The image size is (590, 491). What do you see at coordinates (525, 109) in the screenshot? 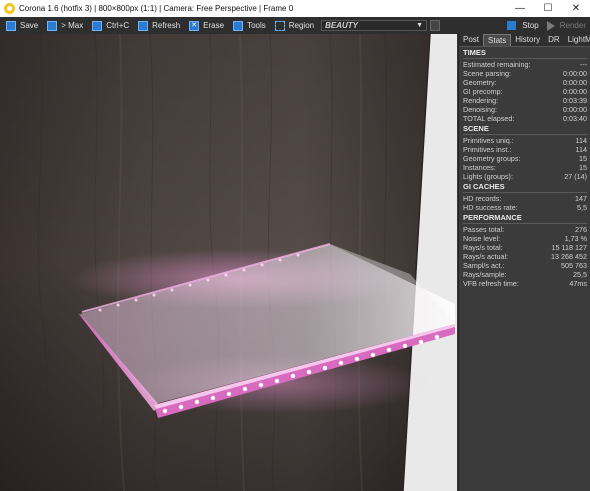
I see `stat-row: Denoising: 0:00:00` at bounding box center [525, 109].